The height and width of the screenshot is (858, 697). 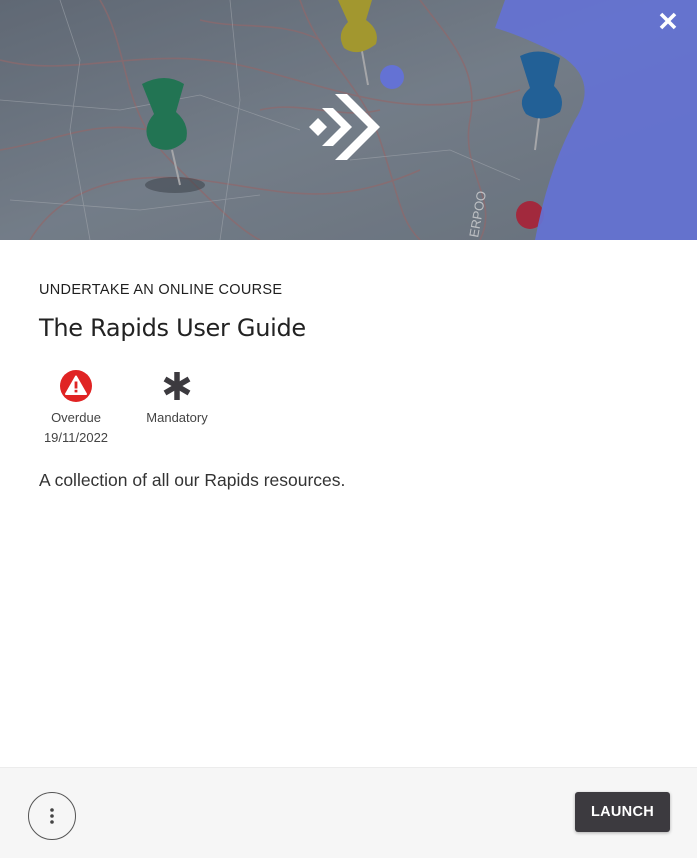 What do you see at coordinates (177, 409) in the screenshot?
I see `mandatory-status: Mandatory` at bounding box center [177, 409].